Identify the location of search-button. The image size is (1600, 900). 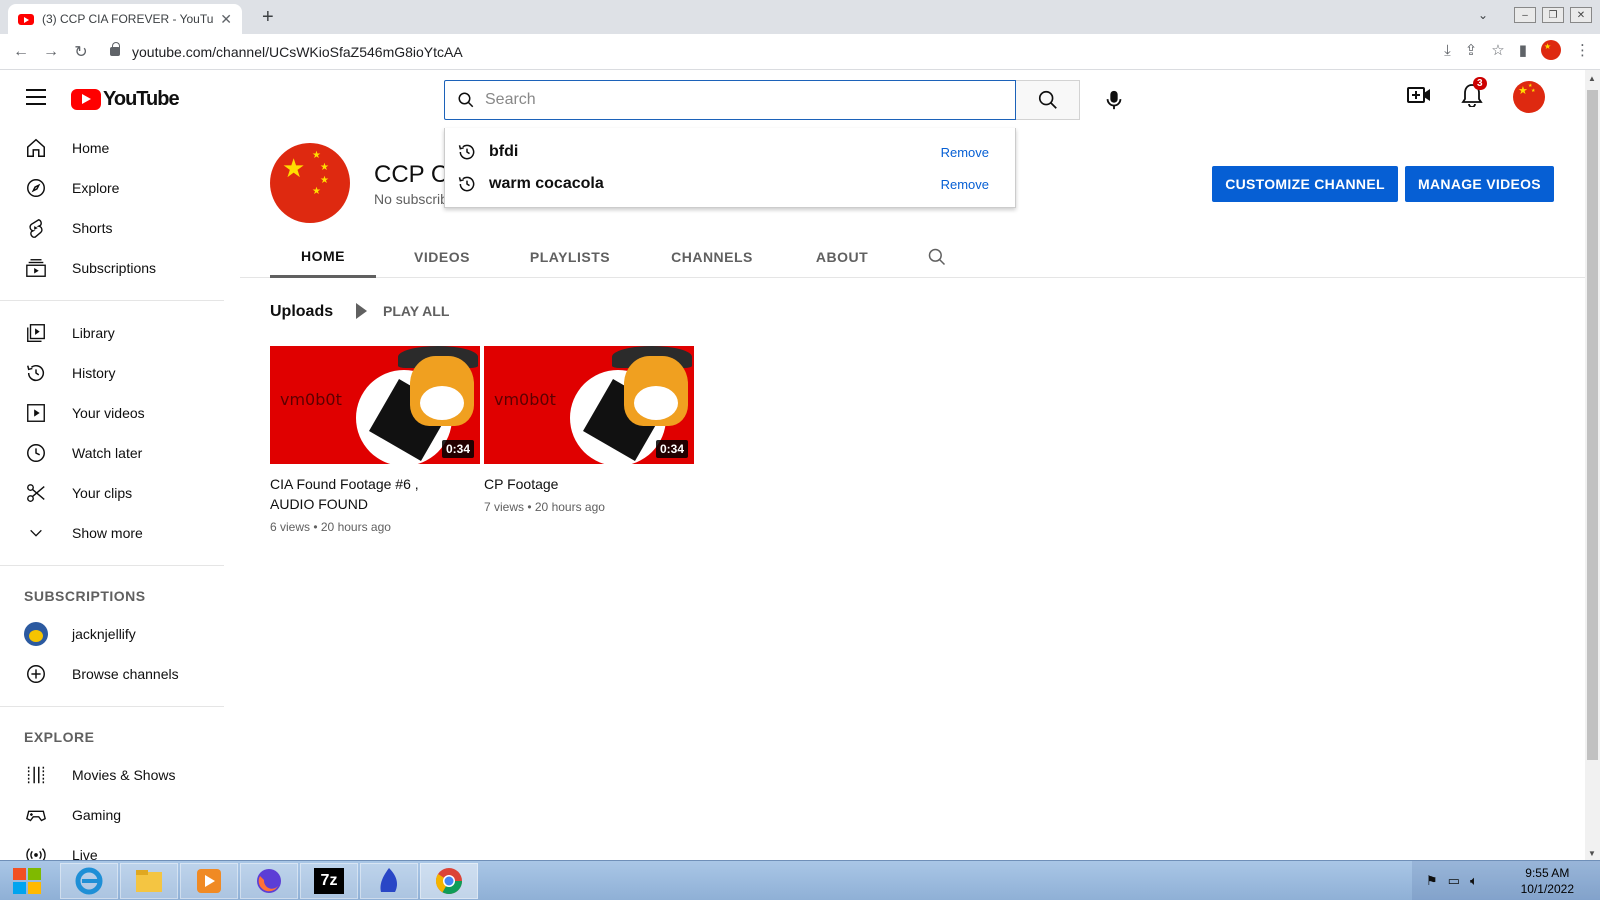
(1048, 100).